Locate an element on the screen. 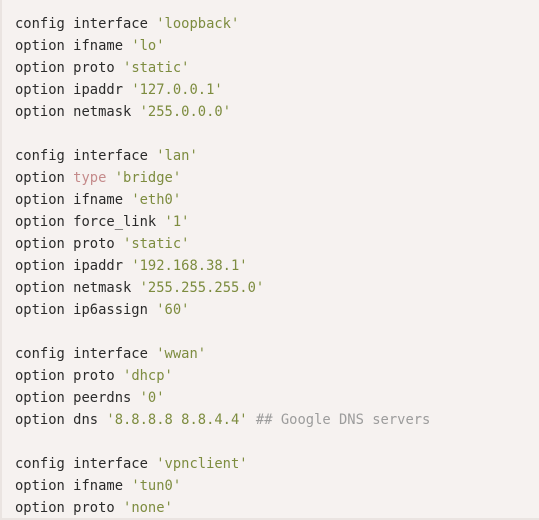 This screenshot has width=539, height=520. code-token-name: peerdns is located at coordinates (102, 398).